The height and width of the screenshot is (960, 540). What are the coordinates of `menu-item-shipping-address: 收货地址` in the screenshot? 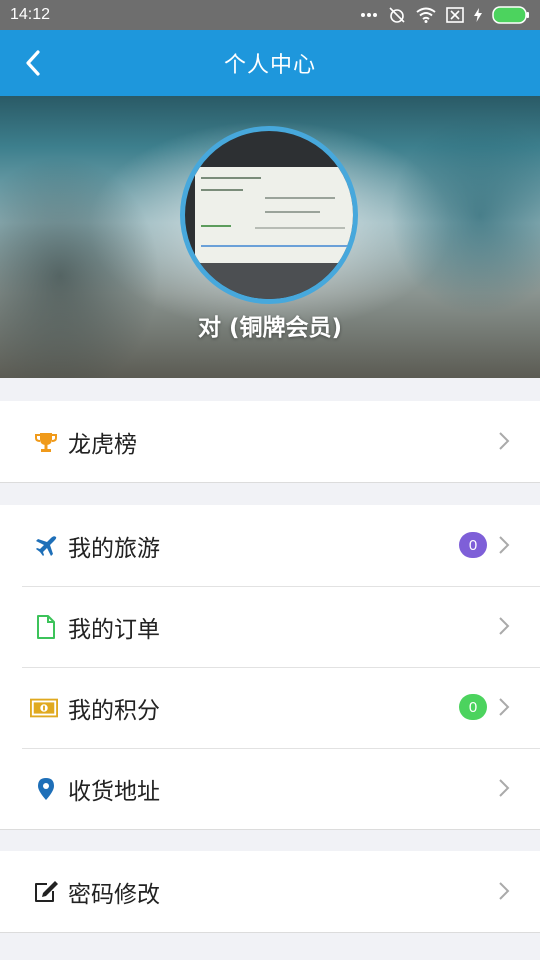 It's located at (270, 788).